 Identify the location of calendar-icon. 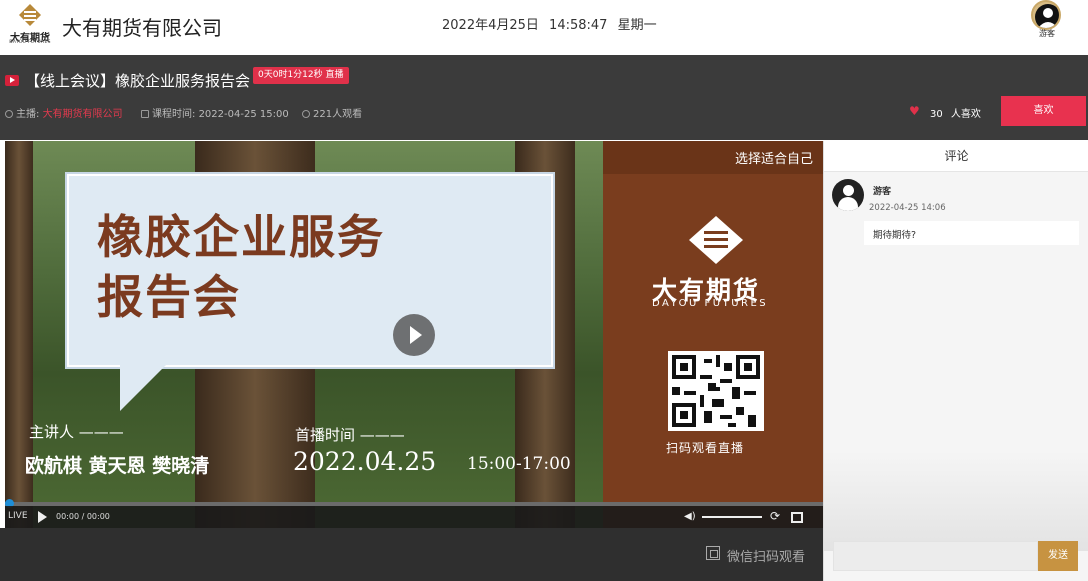
(145, 114).